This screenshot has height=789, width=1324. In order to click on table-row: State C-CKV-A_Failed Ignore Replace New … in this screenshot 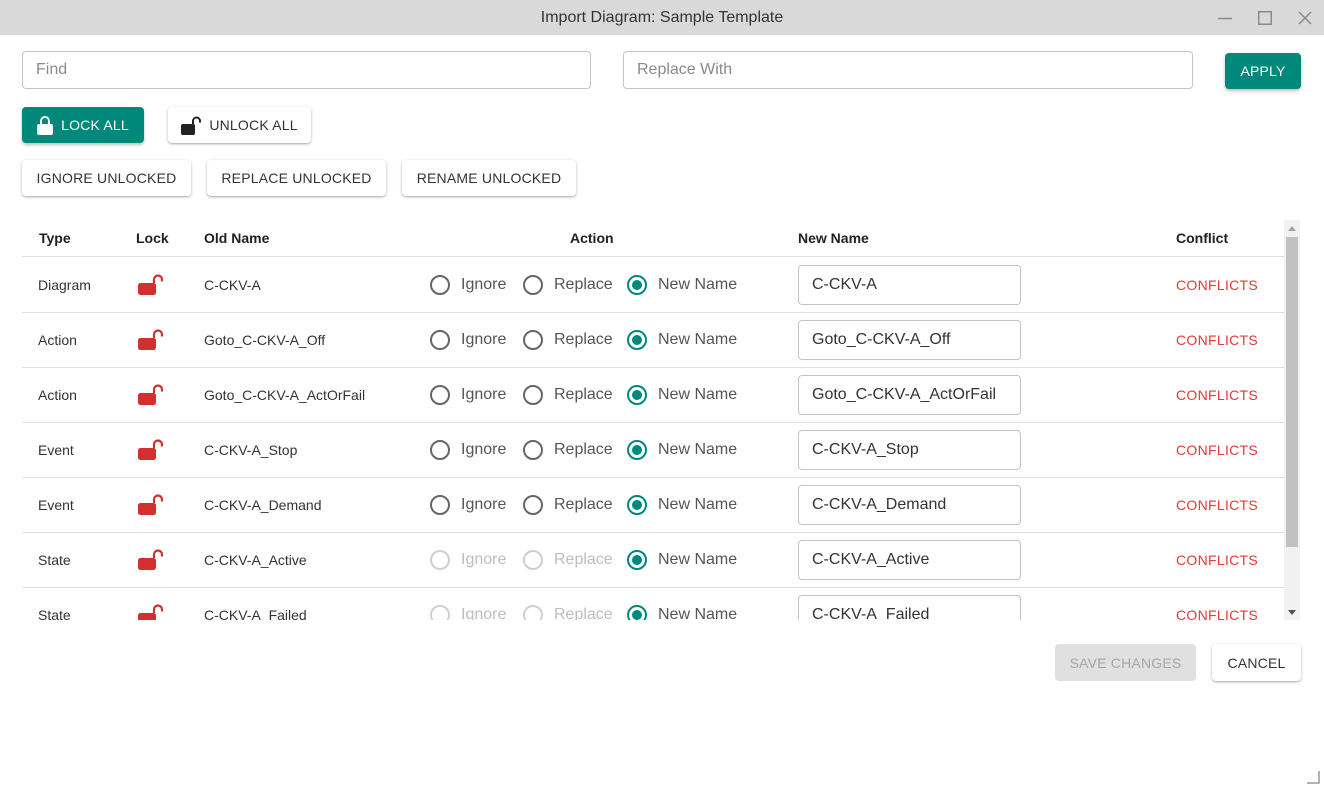, I will do `click(653, 603)`.